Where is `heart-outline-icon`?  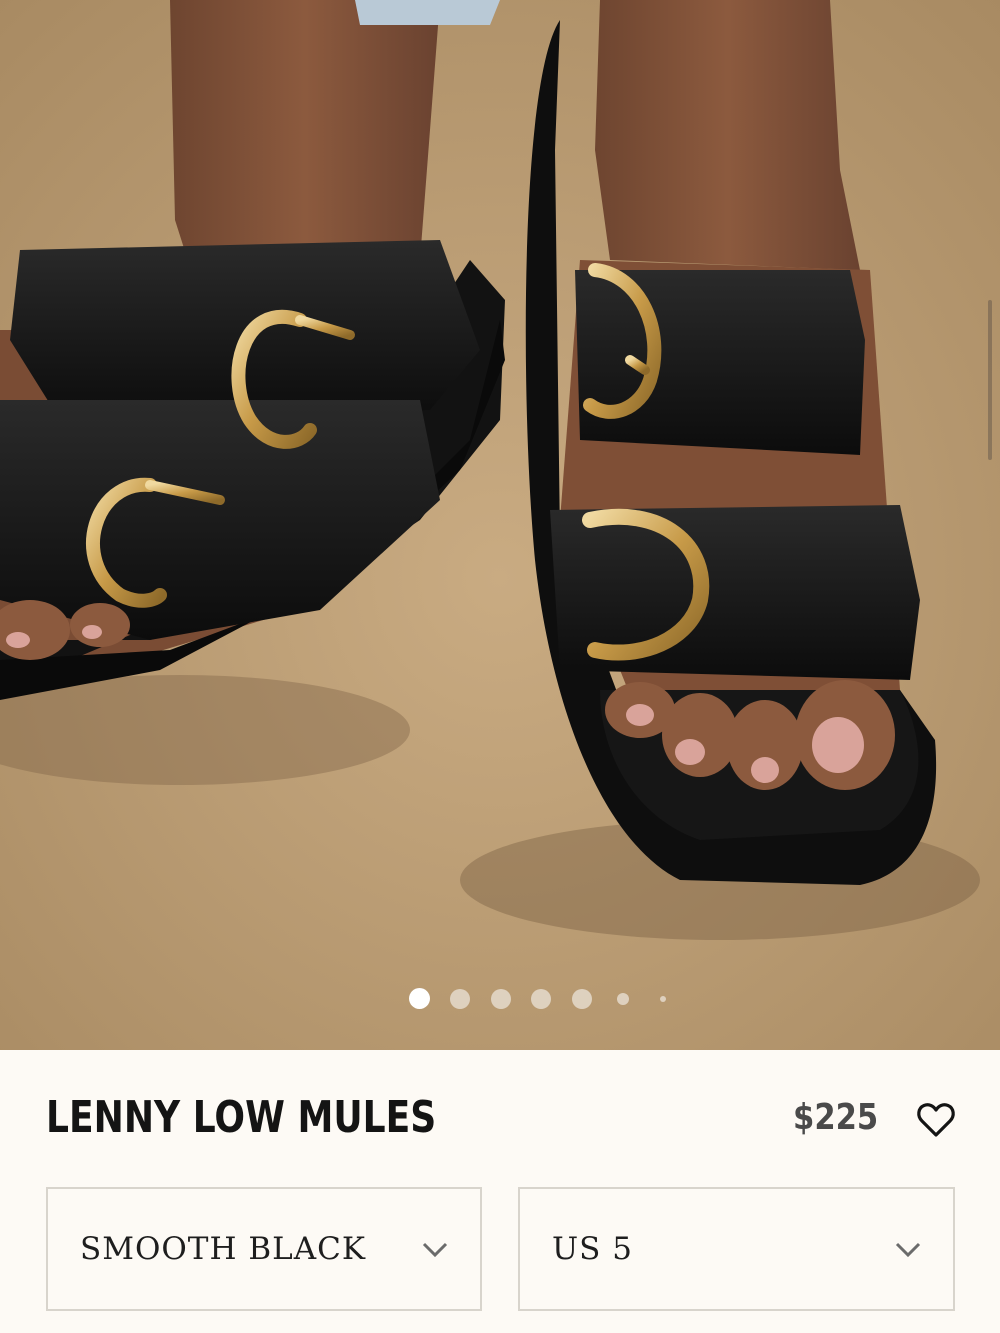 heart-outline-icon is located at coordinates (936, 1120).